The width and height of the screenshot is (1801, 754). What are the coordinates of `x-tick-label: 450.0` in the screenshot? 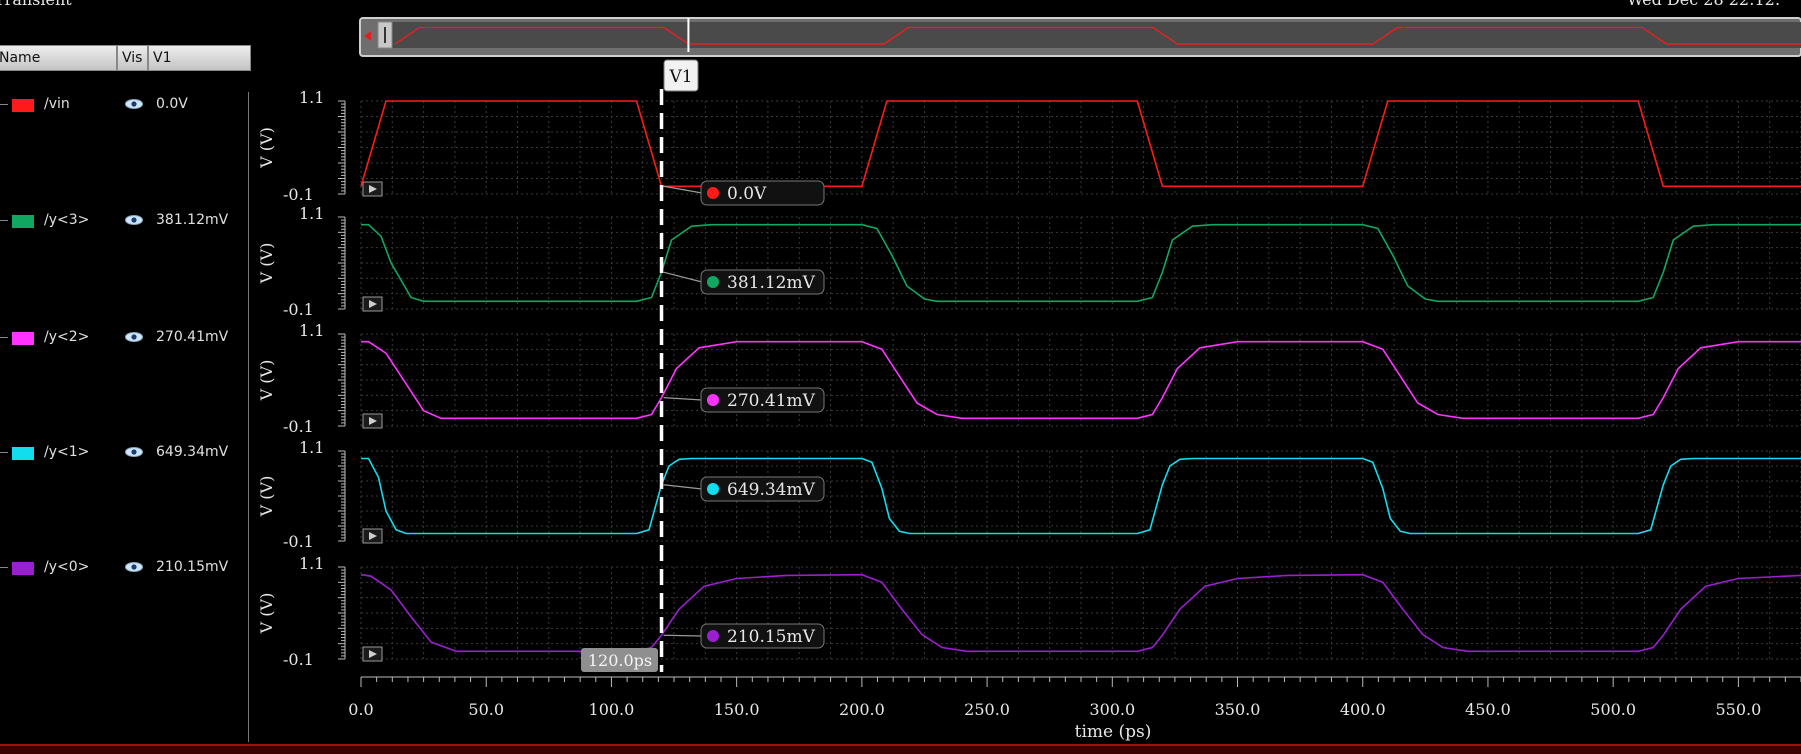 It's located at (1488, 709).